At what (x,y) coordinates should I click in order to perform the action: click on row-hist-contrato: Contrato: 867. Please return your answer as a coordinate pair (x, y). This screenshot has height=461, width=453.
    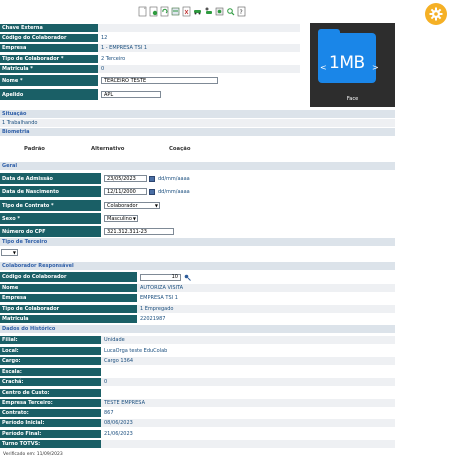
    Looking at the image, I should click on (197, 413).